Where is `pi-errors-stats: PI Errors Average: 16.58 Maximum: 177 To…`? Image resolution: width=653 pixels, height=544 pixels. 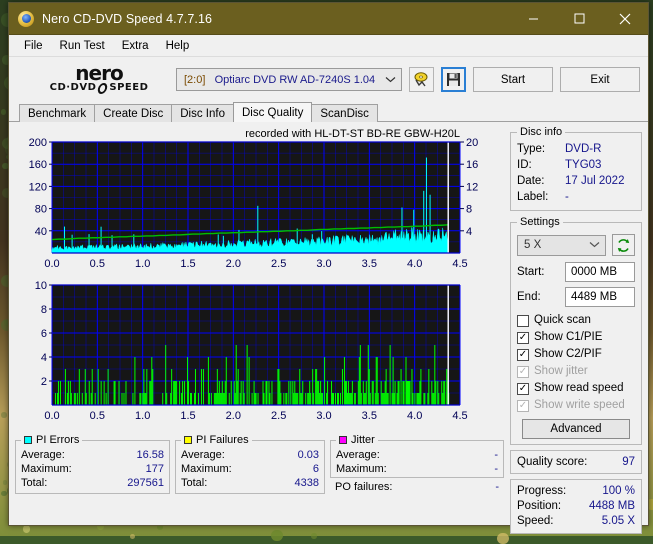
pi-errors-stats: PI Errors Average: 16.58 Maximum: 177 To… is located at coordinates (92, 464).